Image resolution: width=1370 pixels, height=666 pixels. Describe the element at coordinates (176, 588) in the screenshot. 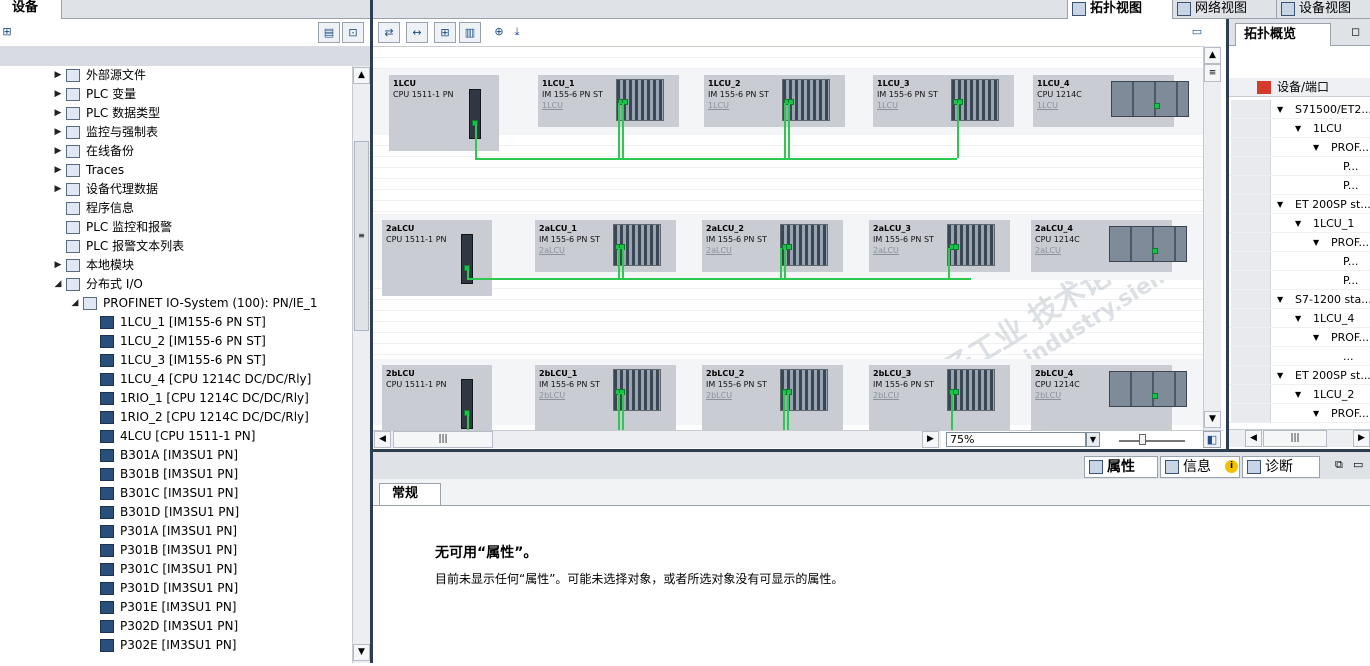

I see `tree-item: P301D [IM3SU1 PN]` at that location.